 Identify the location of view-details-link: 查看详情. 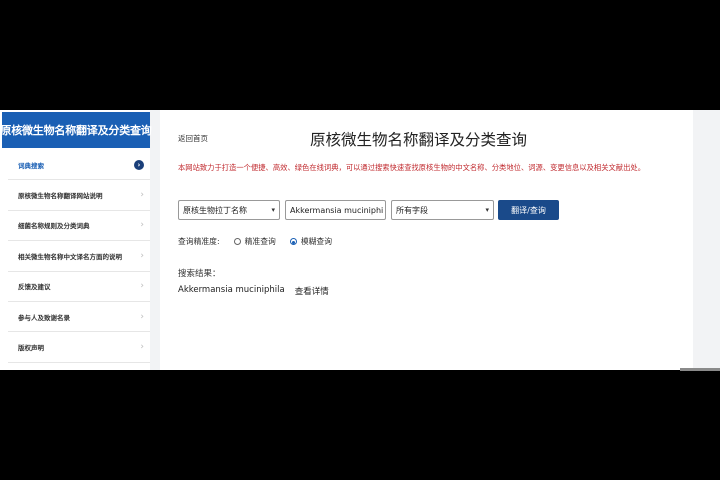
(312, 291).